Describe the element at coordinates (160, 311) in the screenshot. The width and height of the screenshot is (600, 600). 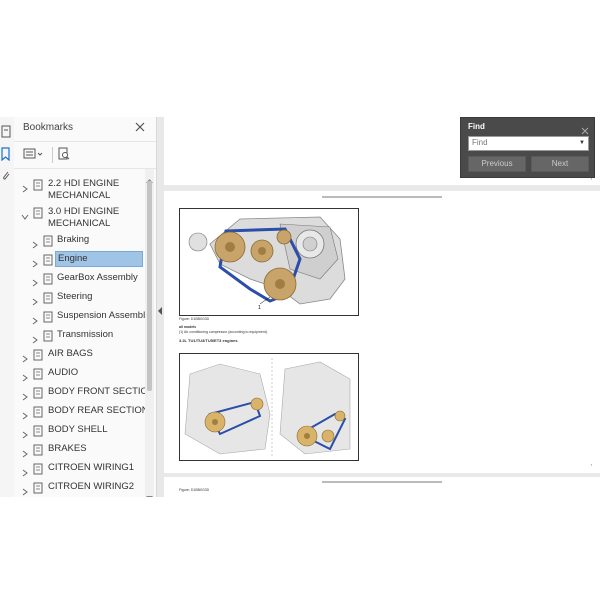
I see `collapse-panel-icon` at that location.